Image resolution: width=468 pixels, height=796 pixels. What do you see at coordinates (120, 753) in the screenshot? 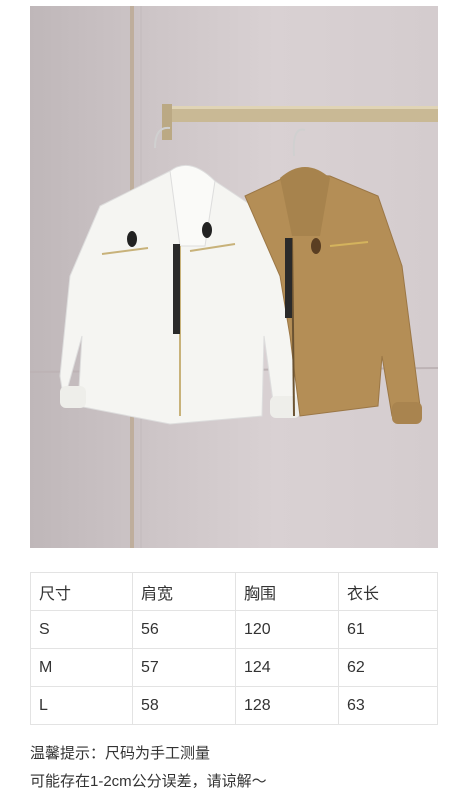
I see `measurement-note: 温馨提示：尺码为手工测量` at bounding box center [120, 753].